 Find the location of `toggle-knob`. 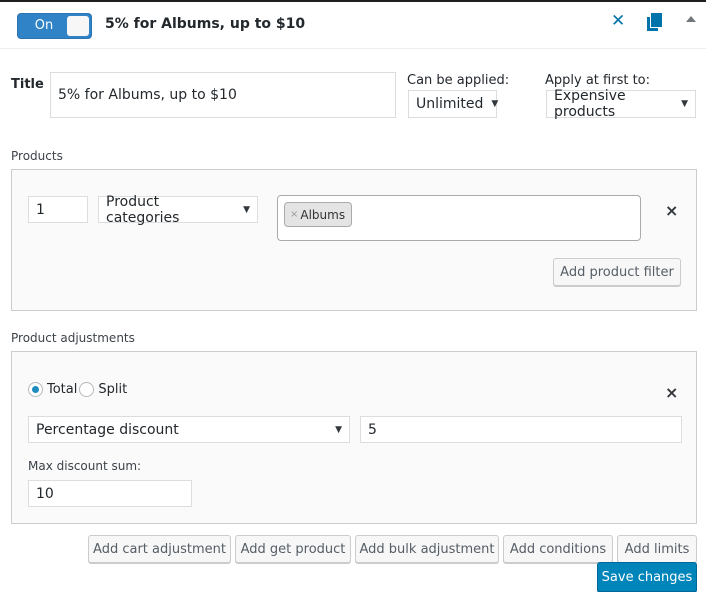

toggle-knob is located at coordinates (78, 26).